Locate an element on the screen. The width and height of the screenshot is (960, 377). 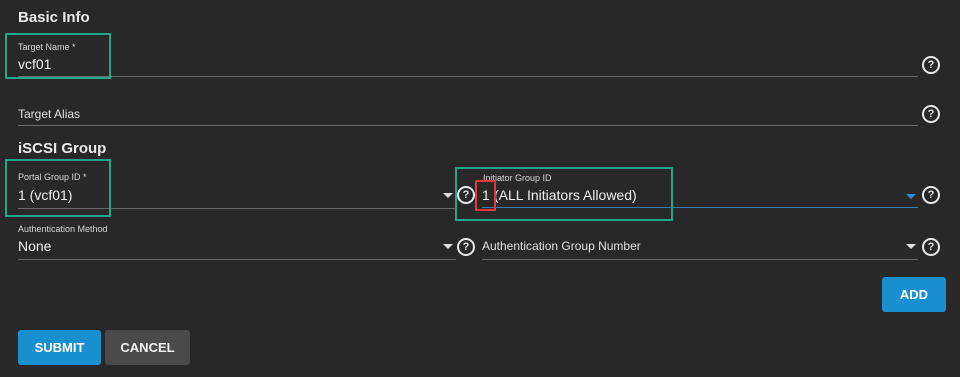
authentication-group-number-select: Authentication Group Number is located at coordinates (561, 246).